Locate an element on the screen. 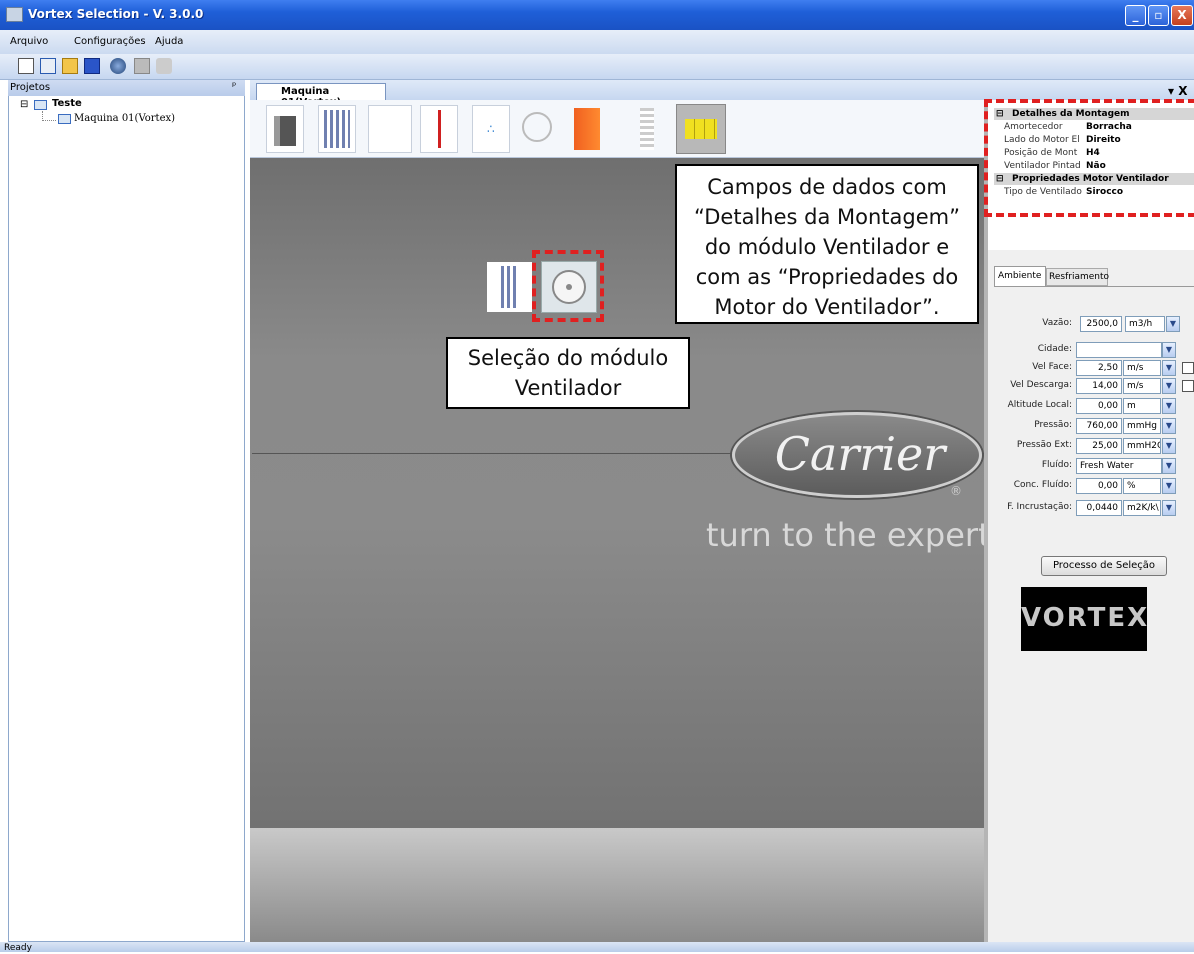  tab-underline is located at coordinates (1094, 286).